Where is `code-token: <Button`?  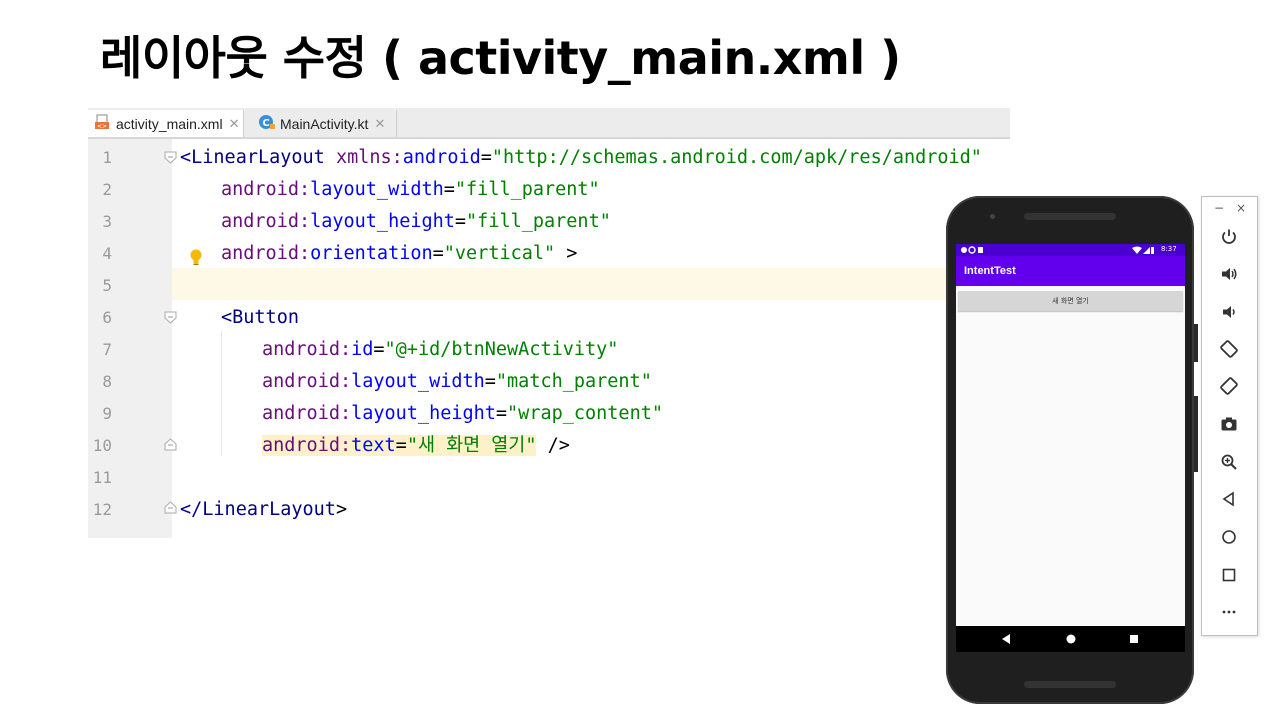 code-token: <Button is located at coordinates (260, 317).